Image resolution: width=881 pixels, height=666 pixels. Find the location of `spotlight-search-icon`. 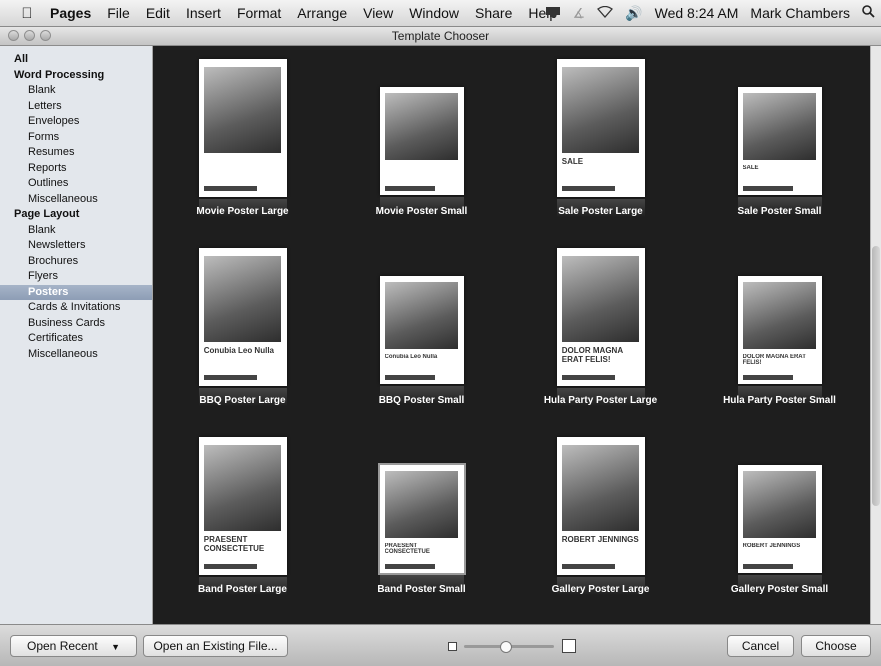

spotlight-search-icon is located at coordinates (868, 13).